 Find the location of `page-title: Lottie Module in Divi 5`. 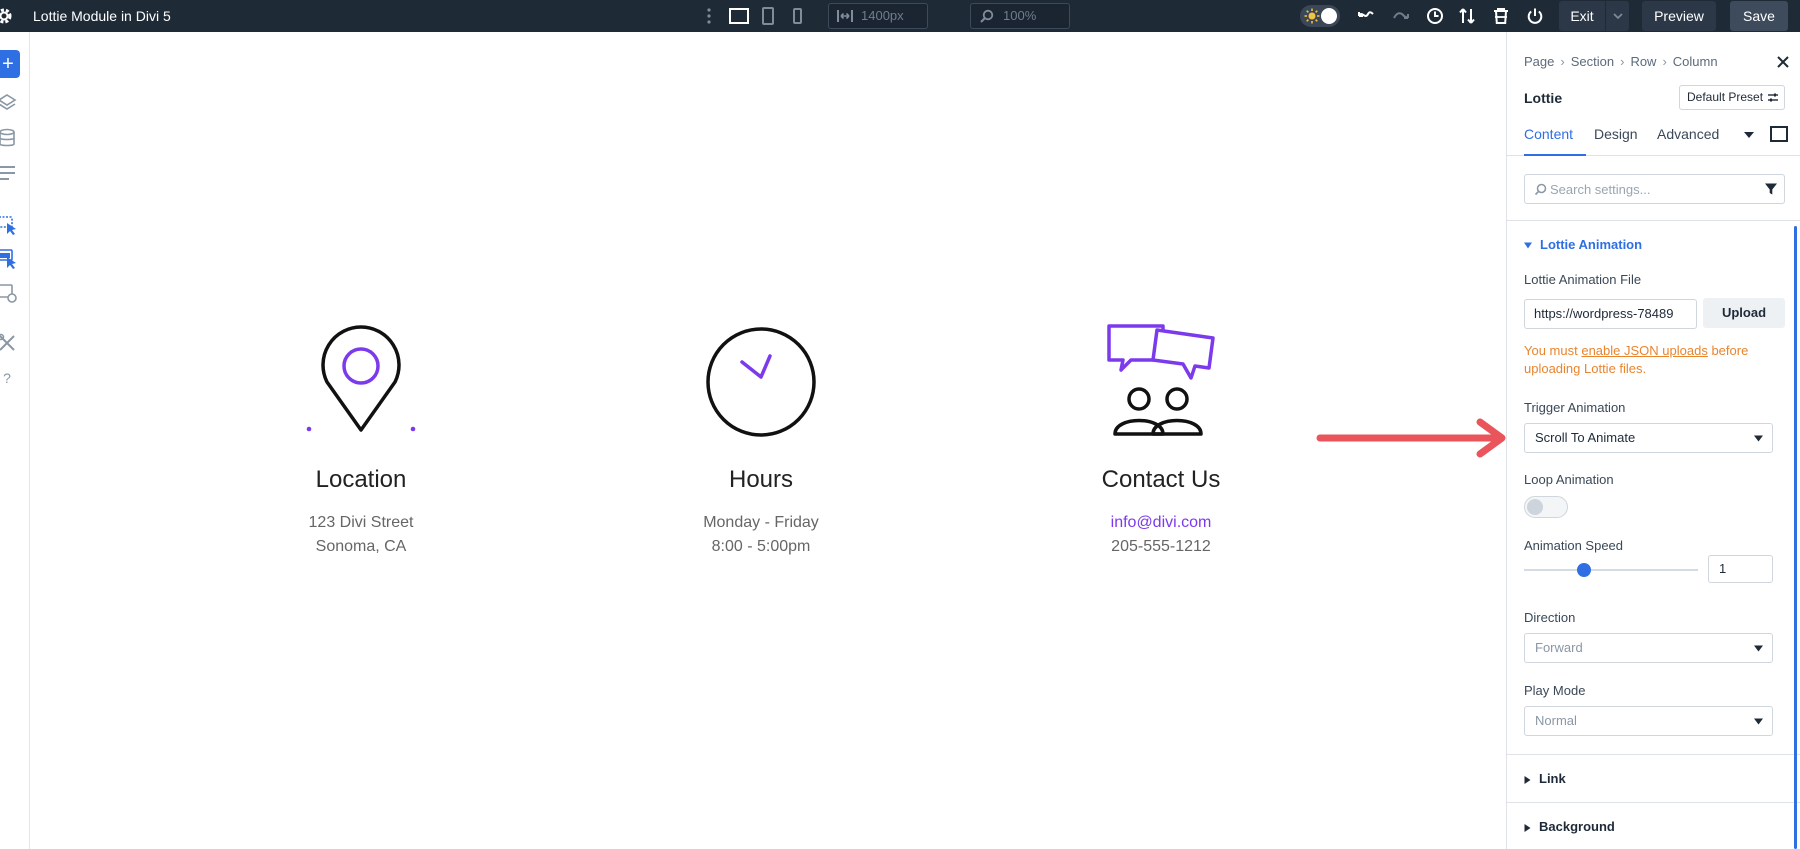

page-title: Lottie Module in Divi 5 is located at coordinates (102, 16).